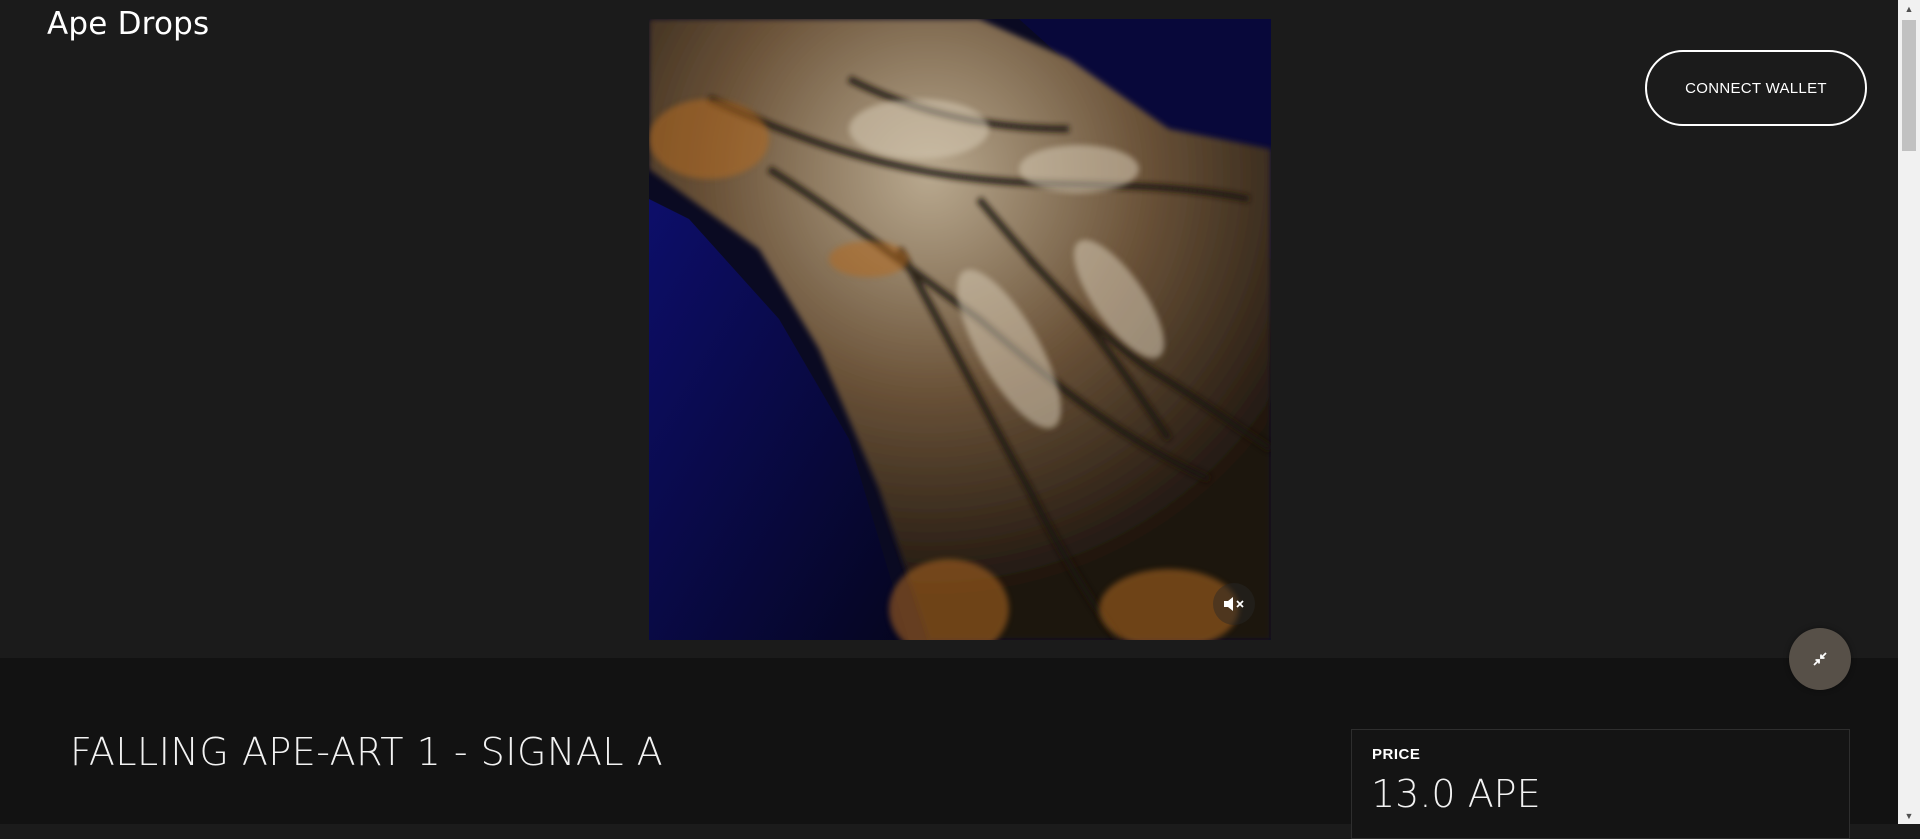 The height and width of the screenshot is (839, 1920). I want to click on price-card: PRICE 13.0 APE, so click(1600, 784).